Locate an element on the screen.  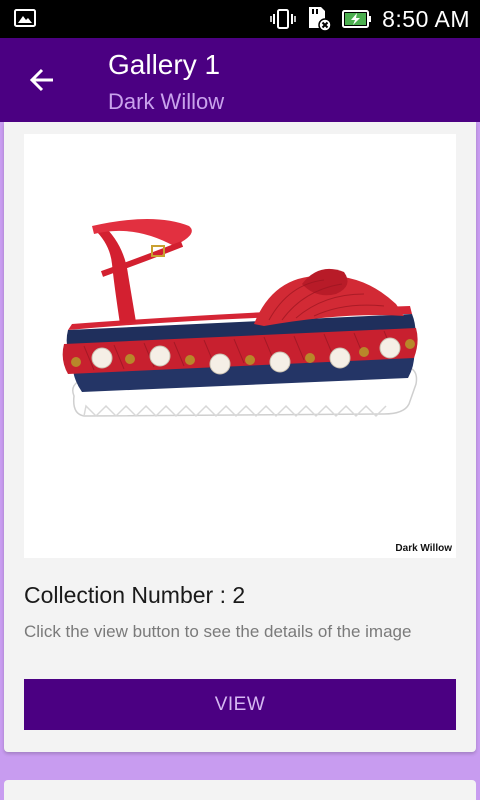
app-bar: Gallery 1 Dark Willow is located at coordinates (240, 80).